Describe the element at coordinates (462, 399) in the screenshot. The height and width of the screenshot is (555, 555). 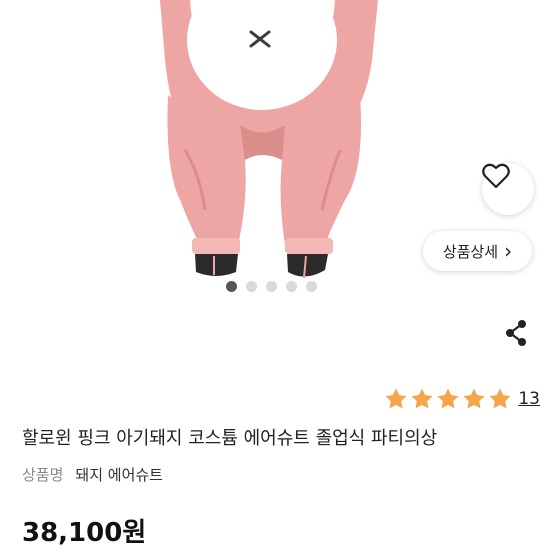
I see `rating: 13` at that location.